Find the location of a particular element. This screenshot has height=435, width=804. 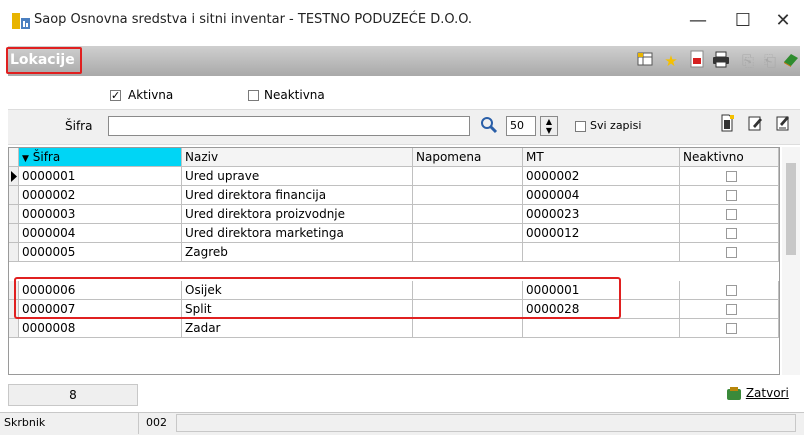

paste-icon: ⎗ is located at coordinates (770, 61).